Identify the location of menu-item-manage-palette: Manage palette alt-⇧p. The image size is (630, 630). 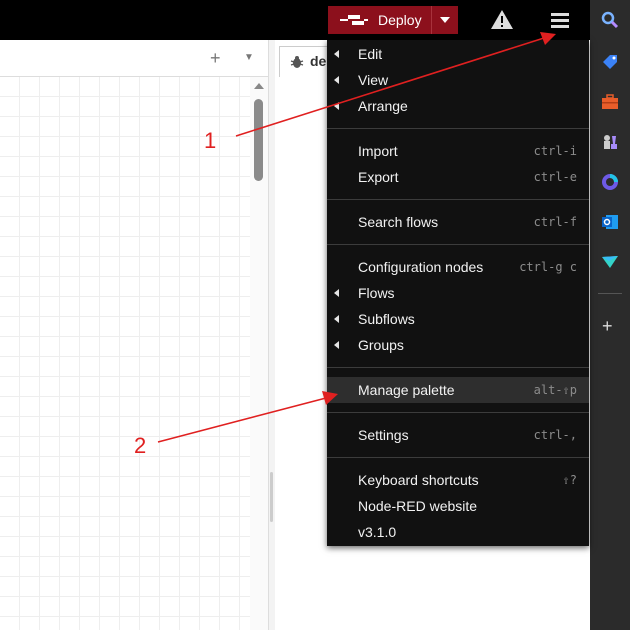
(458, 390).